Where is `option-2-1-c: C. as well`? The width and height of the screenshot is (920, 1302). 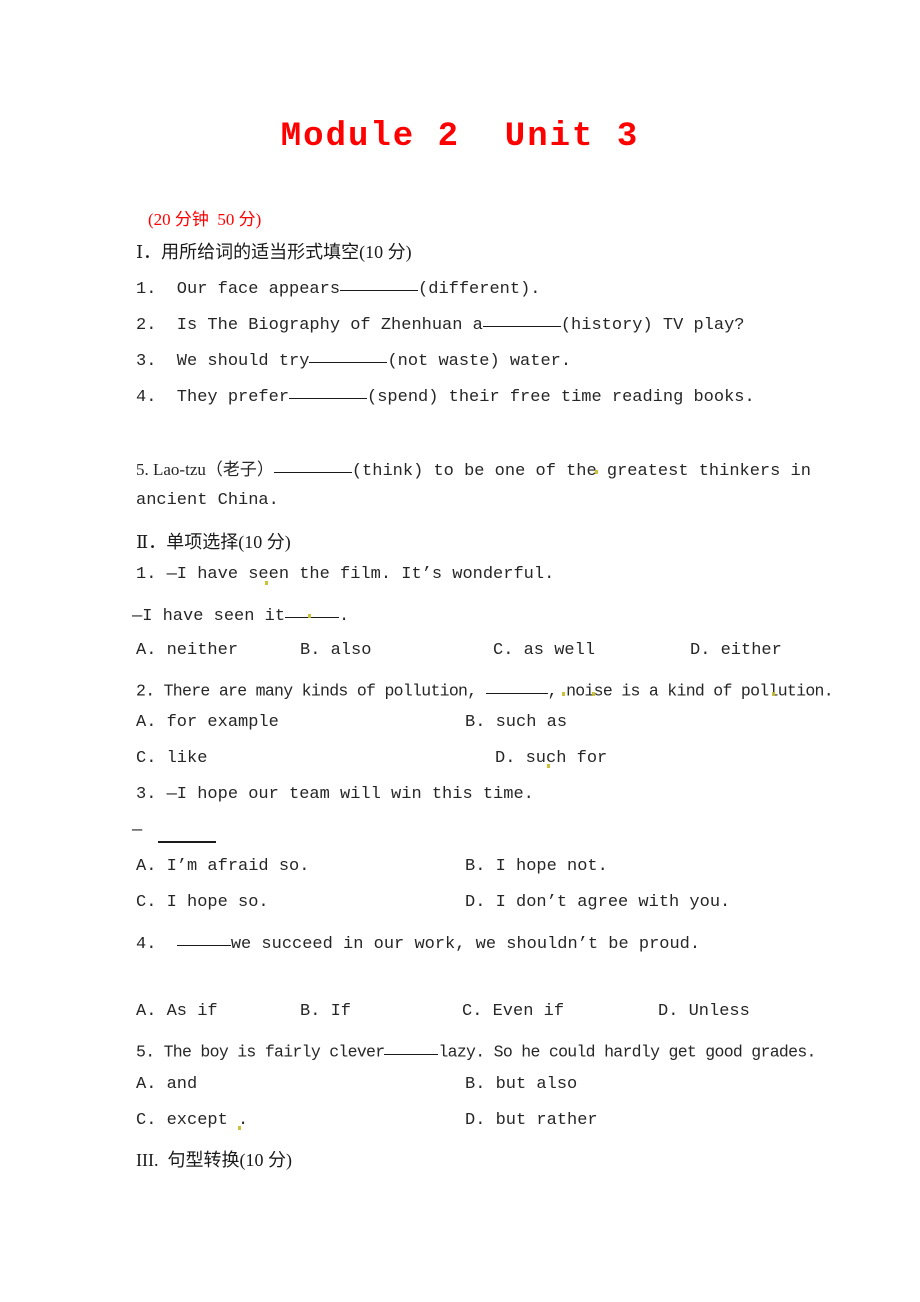
option-2-1-c: C. as well is located at coordinates (544, 650).